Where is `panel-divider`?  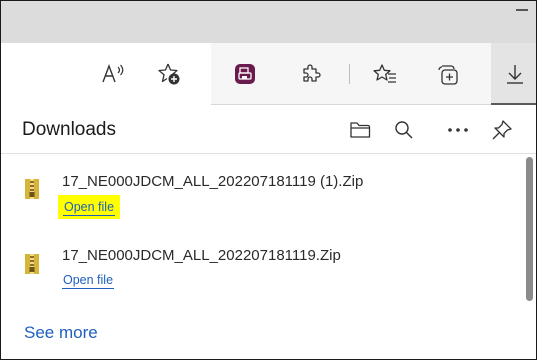
panel-divider is located at coordinates (268, 153).